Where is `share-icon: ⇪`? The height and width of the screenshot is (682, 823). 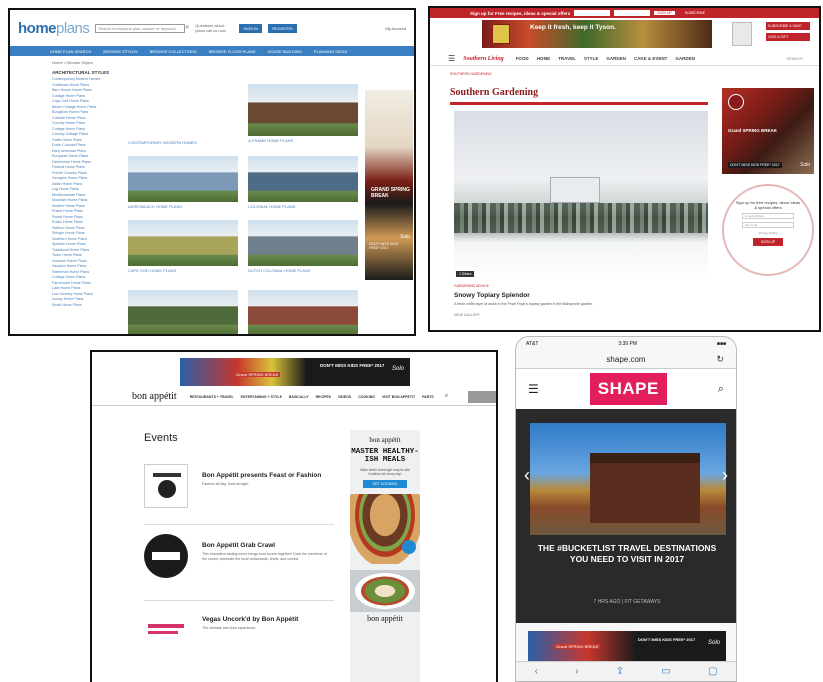 share-icon: ⇪ is located at coordinates (620, 671).